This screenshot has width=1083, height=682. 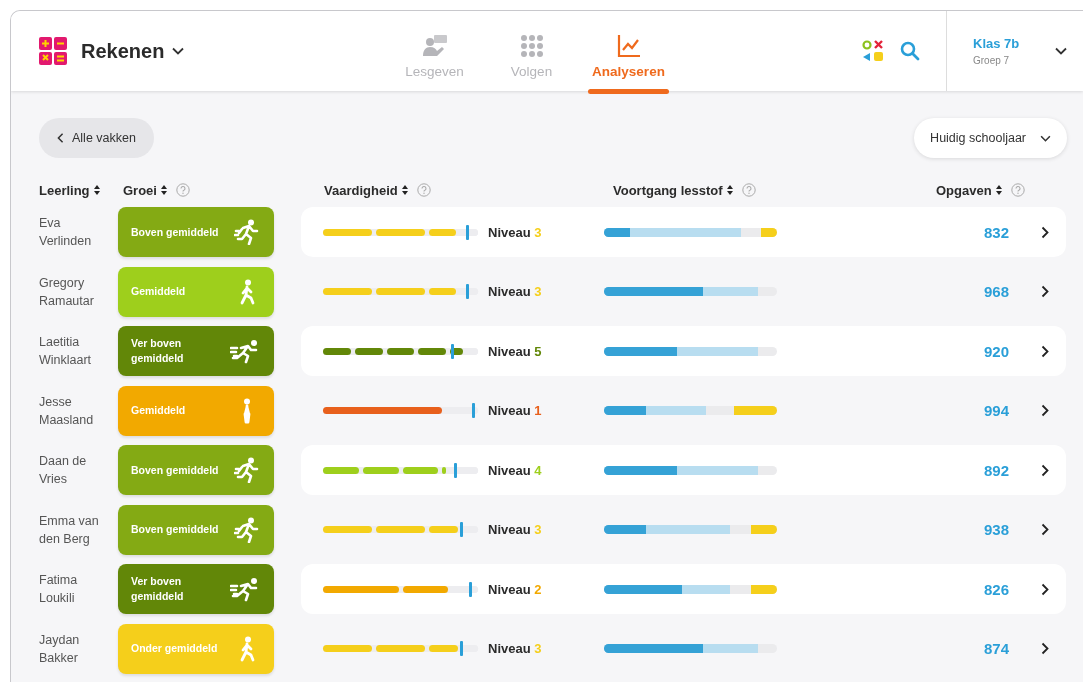 I want to click on row-card: Niveau 3 832, so click(x=683, y=232).